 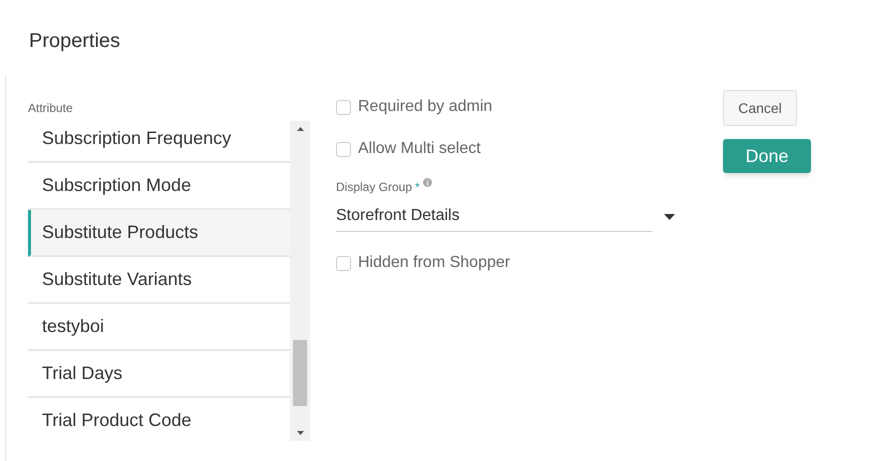 What do you see at coordinates (419, 149) in the screenshot?
I see `checkbox-label: Allow Multi select` at bounding box center [419, 149].